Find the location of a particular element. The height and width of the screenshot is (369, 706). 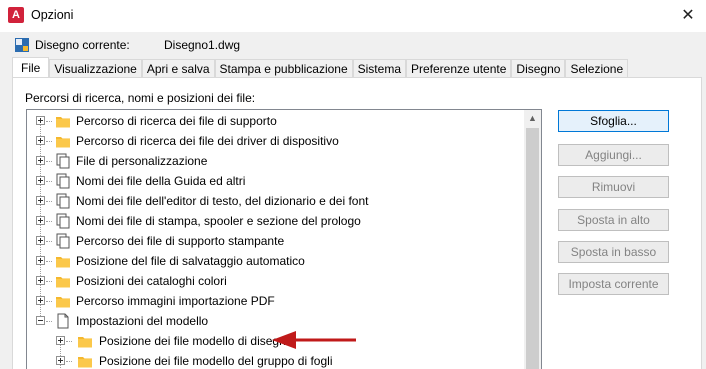

set-current-button: Imposta corrente is located at coordinates (613, 284).